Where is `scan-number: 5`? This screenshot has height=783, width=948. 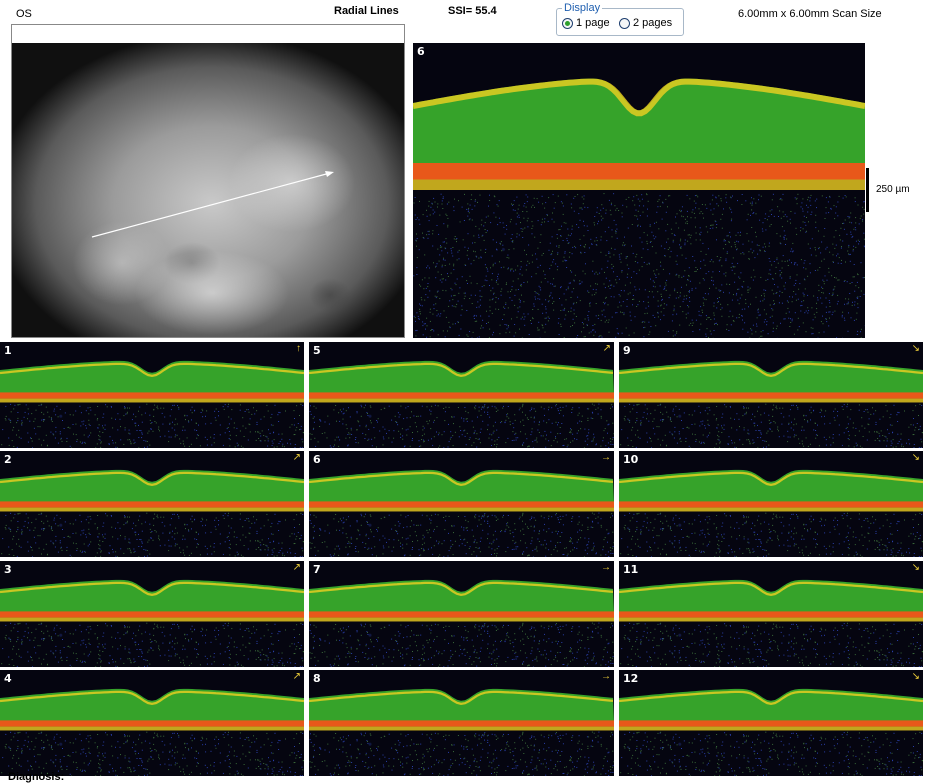 scan-number: 5 is located at coordinates (317, 350).